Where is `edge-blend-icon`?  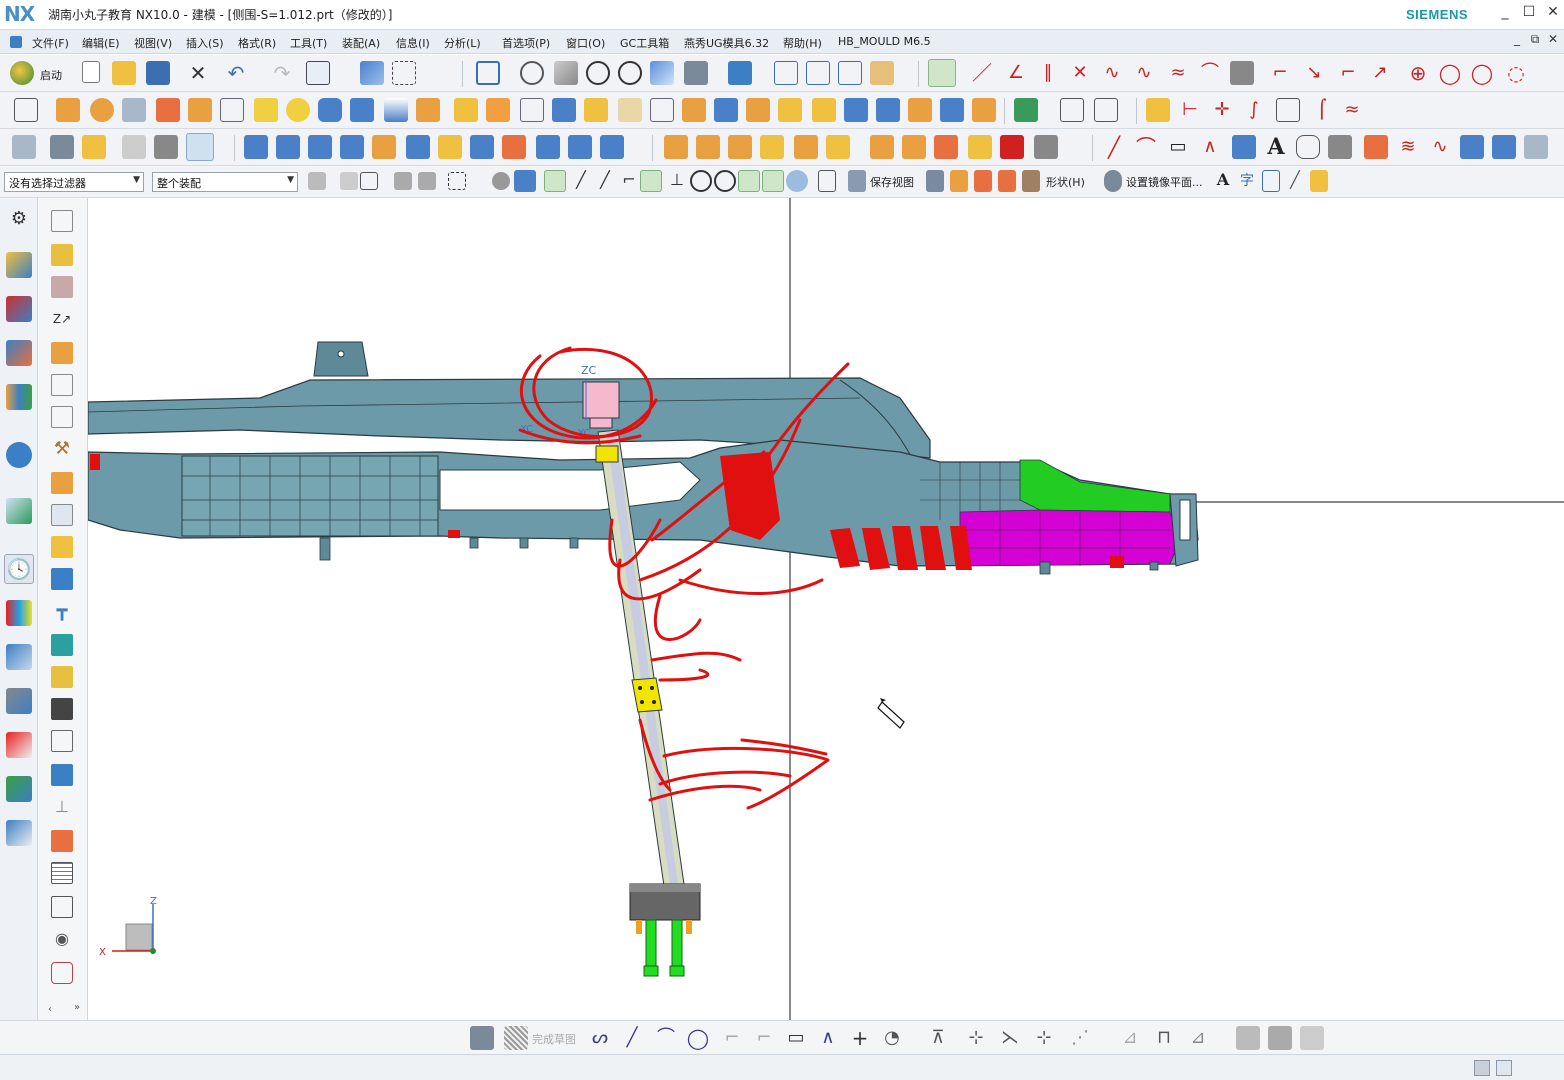
edge-blend-icon is located at coordinates (630, 110).